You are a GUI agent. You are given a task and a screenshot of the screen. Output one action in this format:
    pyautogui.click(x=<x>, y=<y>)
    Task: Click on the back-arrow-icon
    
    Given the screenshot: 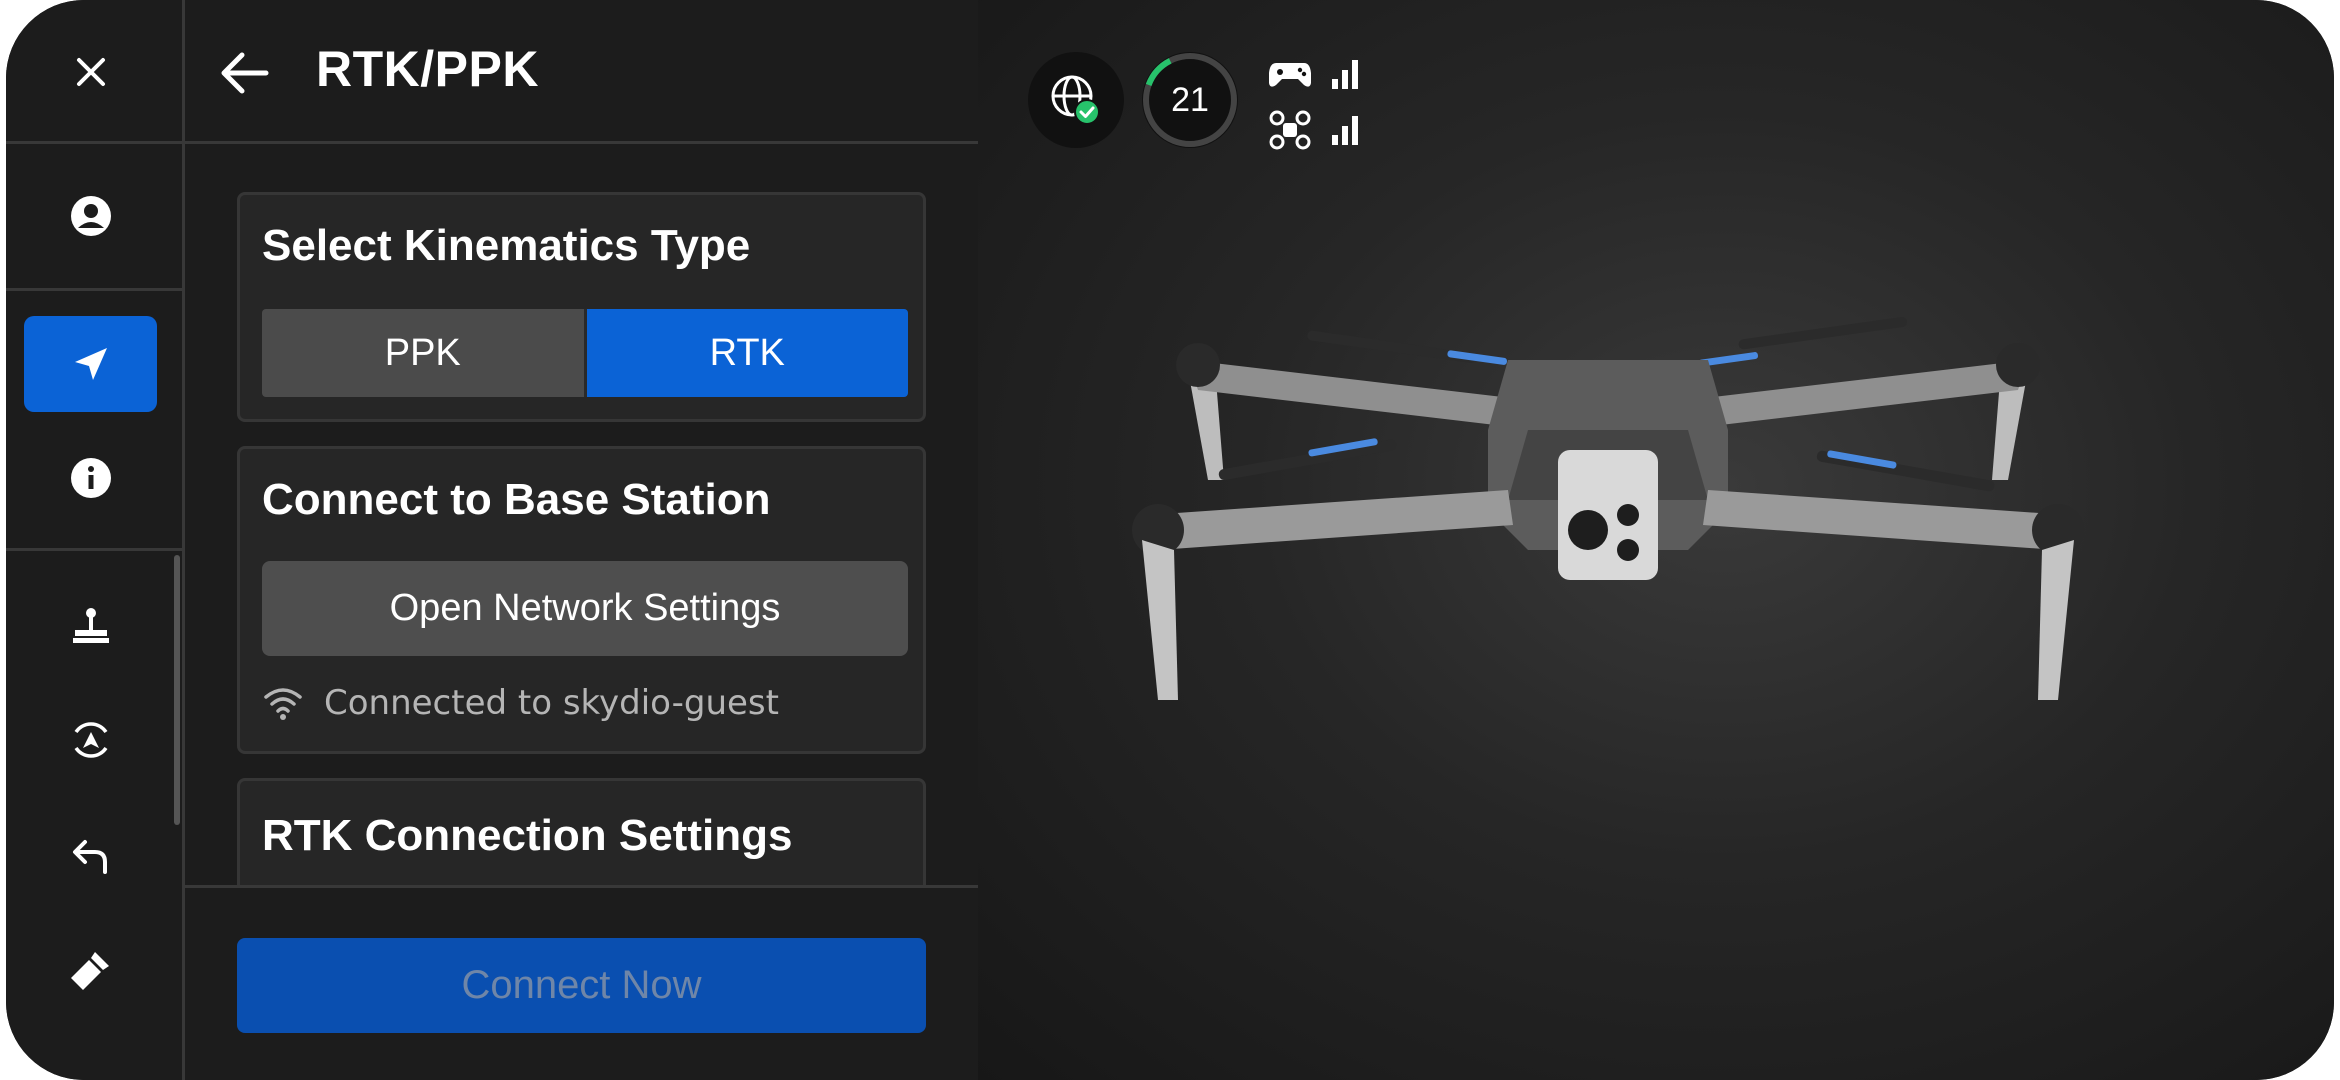 What is the action you would take?
    pyautogui.click(x=245, y=73)
    